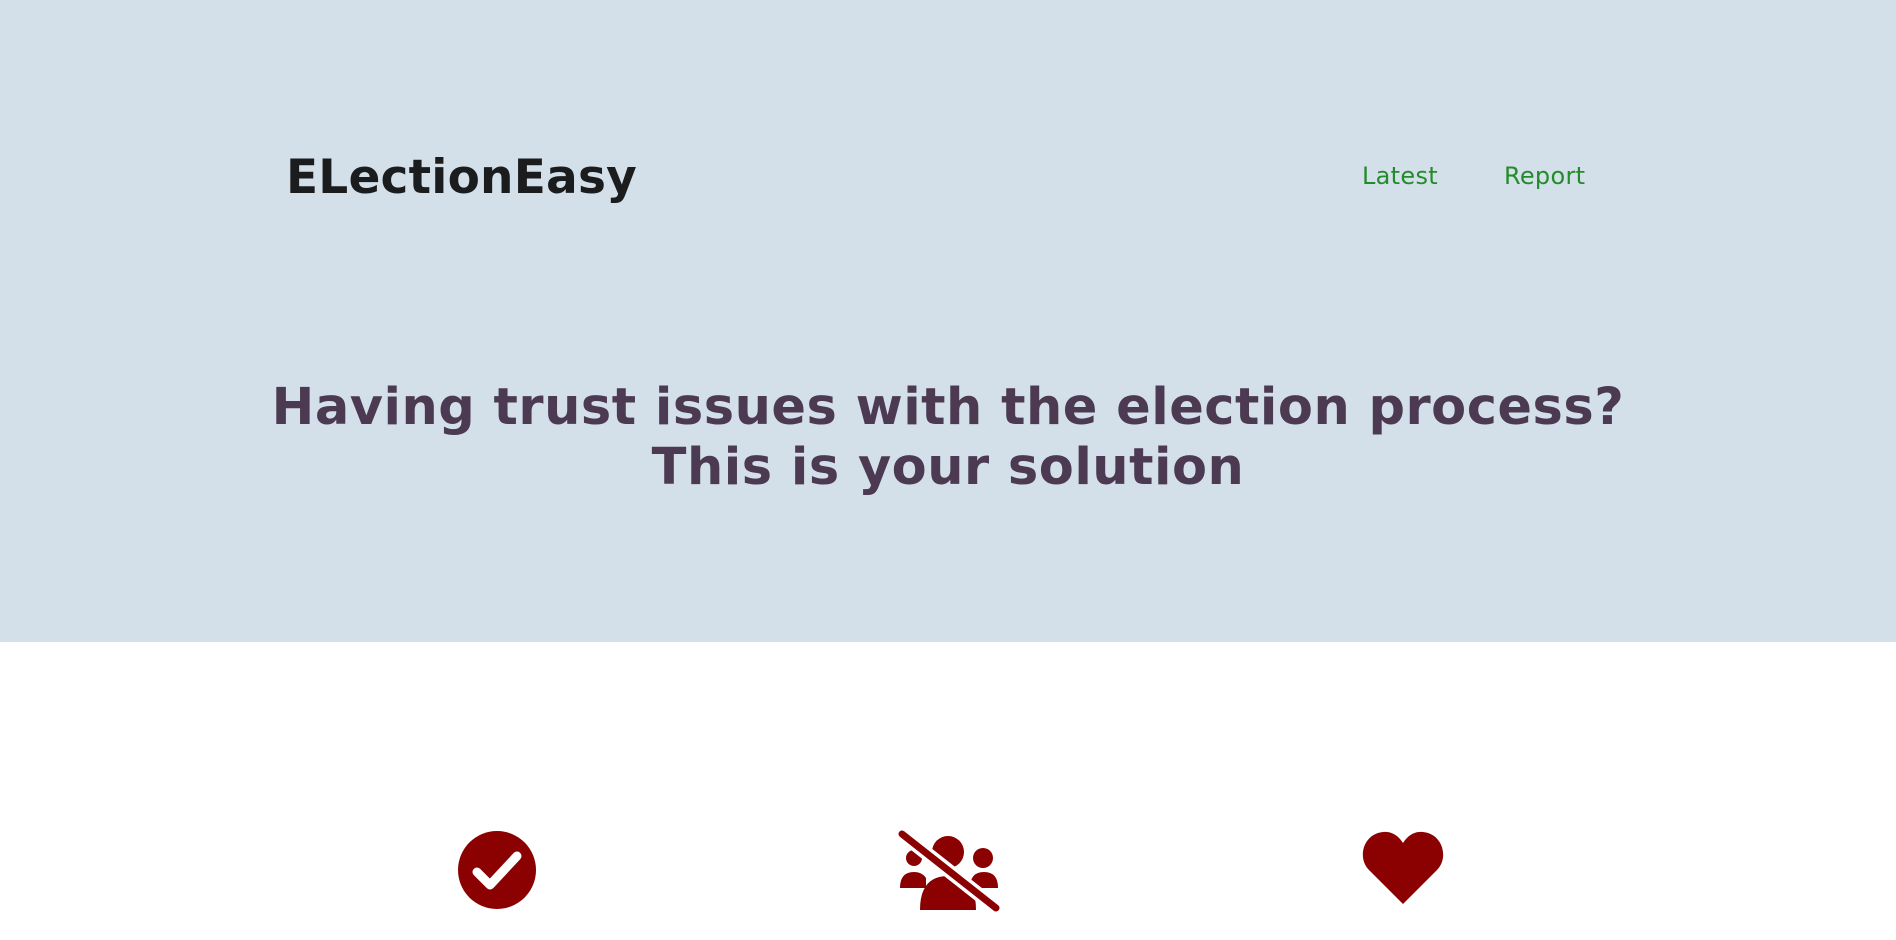 This screenshot has width=1896, height=940. I want to click on check-circle-icon, so click(497, 870).